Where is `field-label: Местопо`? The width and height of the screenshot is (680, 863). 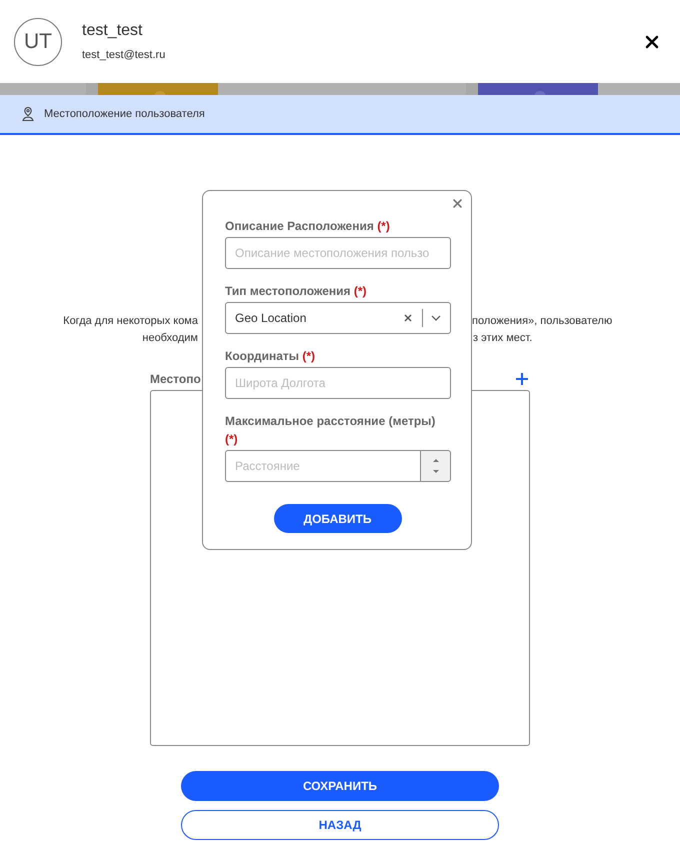 field-label: Местопо is located at coordinates (175, 379).